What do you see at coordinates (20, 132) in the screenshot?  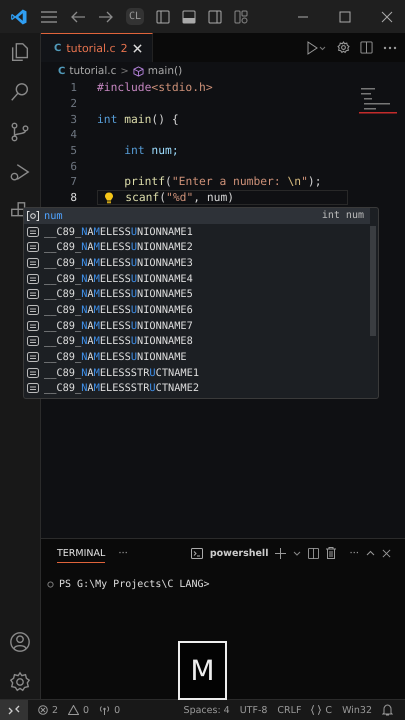 I see `source-control-icon` at bounding box center [20, 132].